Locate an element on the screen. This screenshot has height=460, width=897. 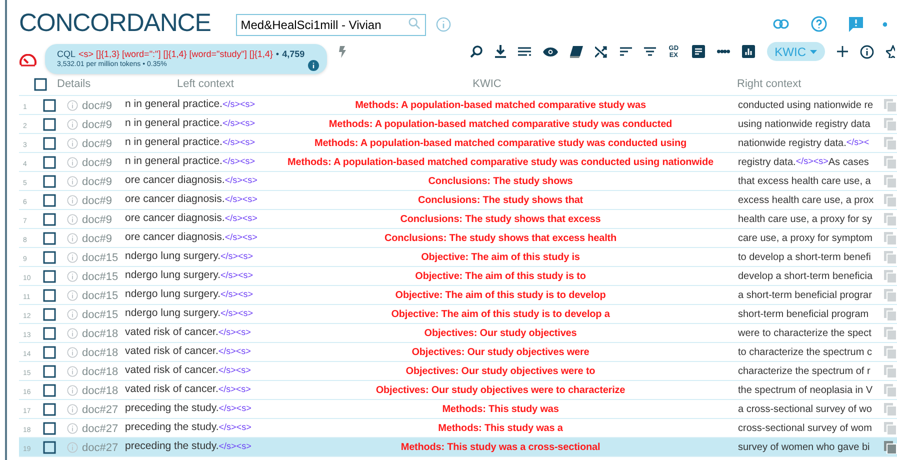
eye-icon is located at coordinates (550, 51).